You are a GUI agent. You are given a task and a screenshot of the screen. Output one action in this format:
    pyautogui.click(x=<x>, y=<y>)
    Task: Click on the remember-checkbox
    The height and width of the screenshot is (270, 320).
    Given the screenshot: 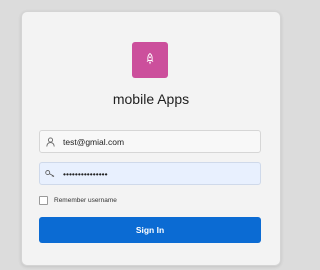 What is the action you would take?
    pyautogui.click(x=43, y=200)
    